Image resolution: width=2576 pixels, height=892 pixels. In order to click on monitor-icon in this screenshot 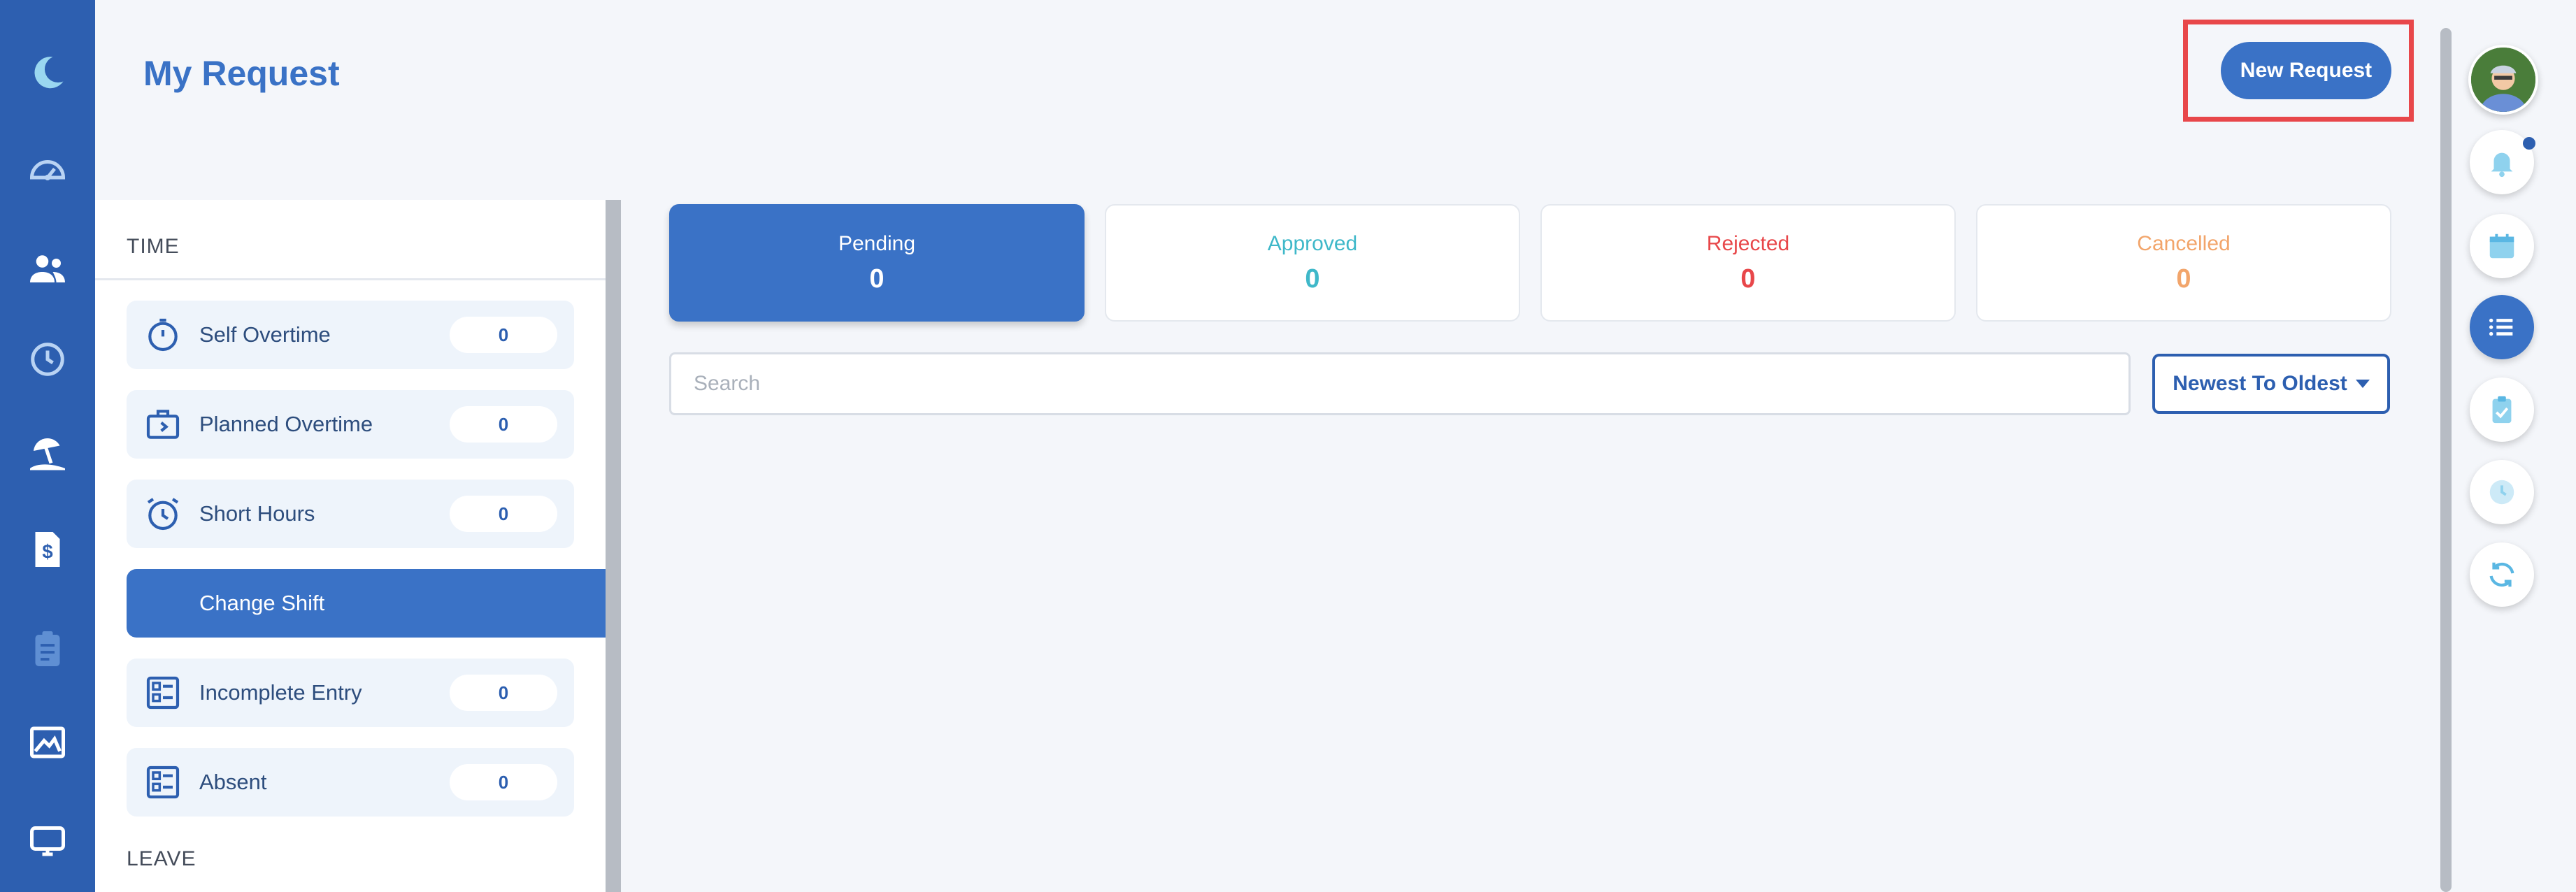, I will do `click(47, 840)`.